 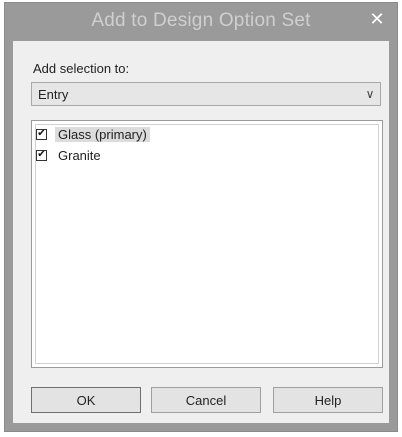 What do you see at coordinates (328, 400) in the screenshot?
I see `help-button: Help` at bounding box center [328, 400].